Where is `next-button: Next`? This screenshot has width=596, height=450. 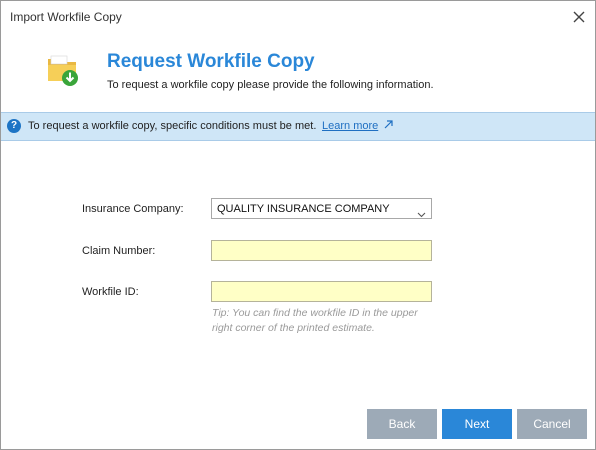
next-button: Next is located at coordinates (477, 424).